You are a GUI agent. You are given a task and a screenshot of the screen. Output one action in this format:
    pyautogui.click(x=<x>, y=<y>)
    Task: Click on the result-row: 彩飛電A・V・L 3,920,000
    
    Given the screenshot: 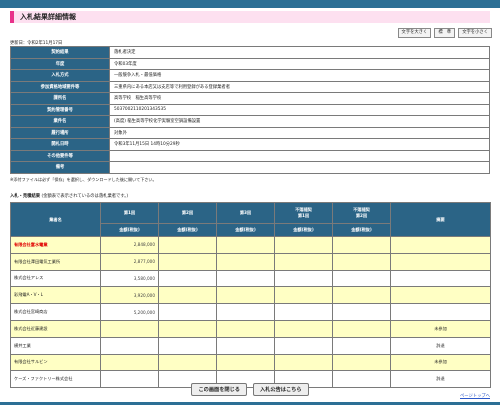 What is the action you would take?
    pyautogui.click(x=250, y=295)
    